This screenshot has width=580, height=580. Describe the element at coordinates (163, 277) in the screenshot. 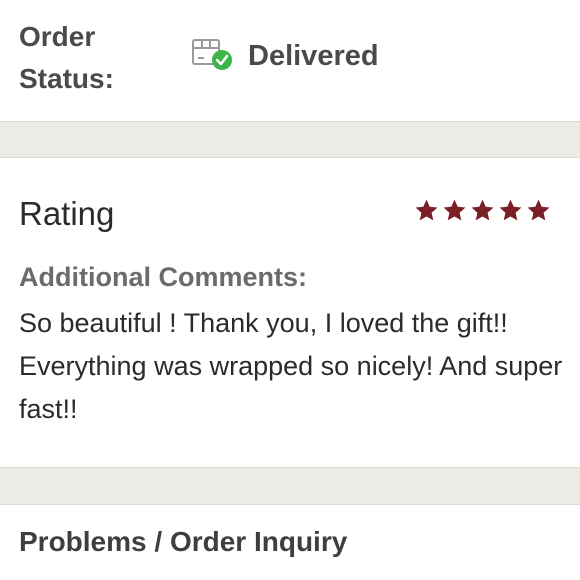

I see `additional-comments-label: Additional Comments:` at that location.